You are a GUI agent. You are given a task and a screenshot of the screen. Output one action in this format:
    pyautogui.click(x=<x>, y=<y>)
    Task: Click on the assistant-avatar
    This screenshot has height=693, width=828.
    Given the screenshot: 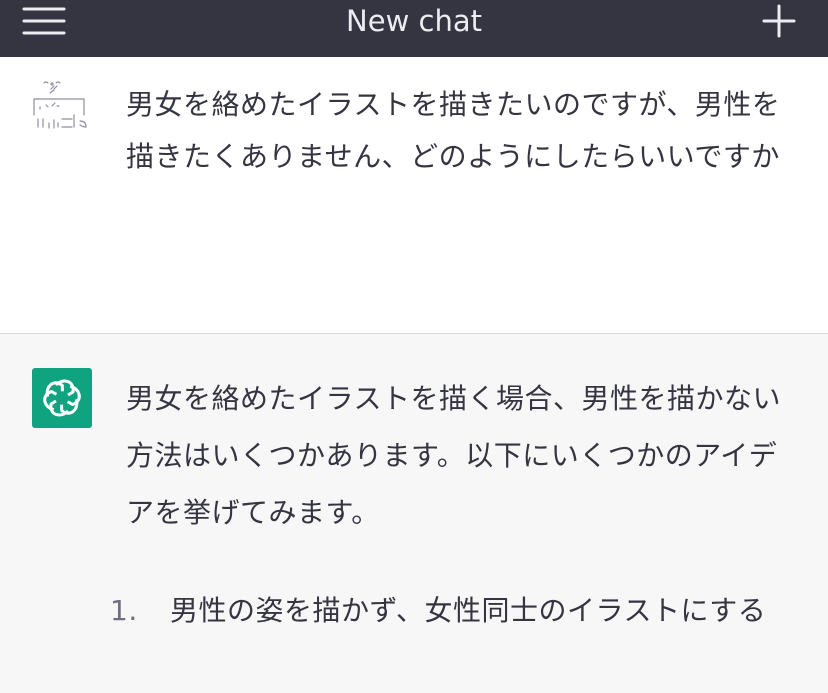 What is the action you would take?
    pyautogui.click(x=62, y=398)
    